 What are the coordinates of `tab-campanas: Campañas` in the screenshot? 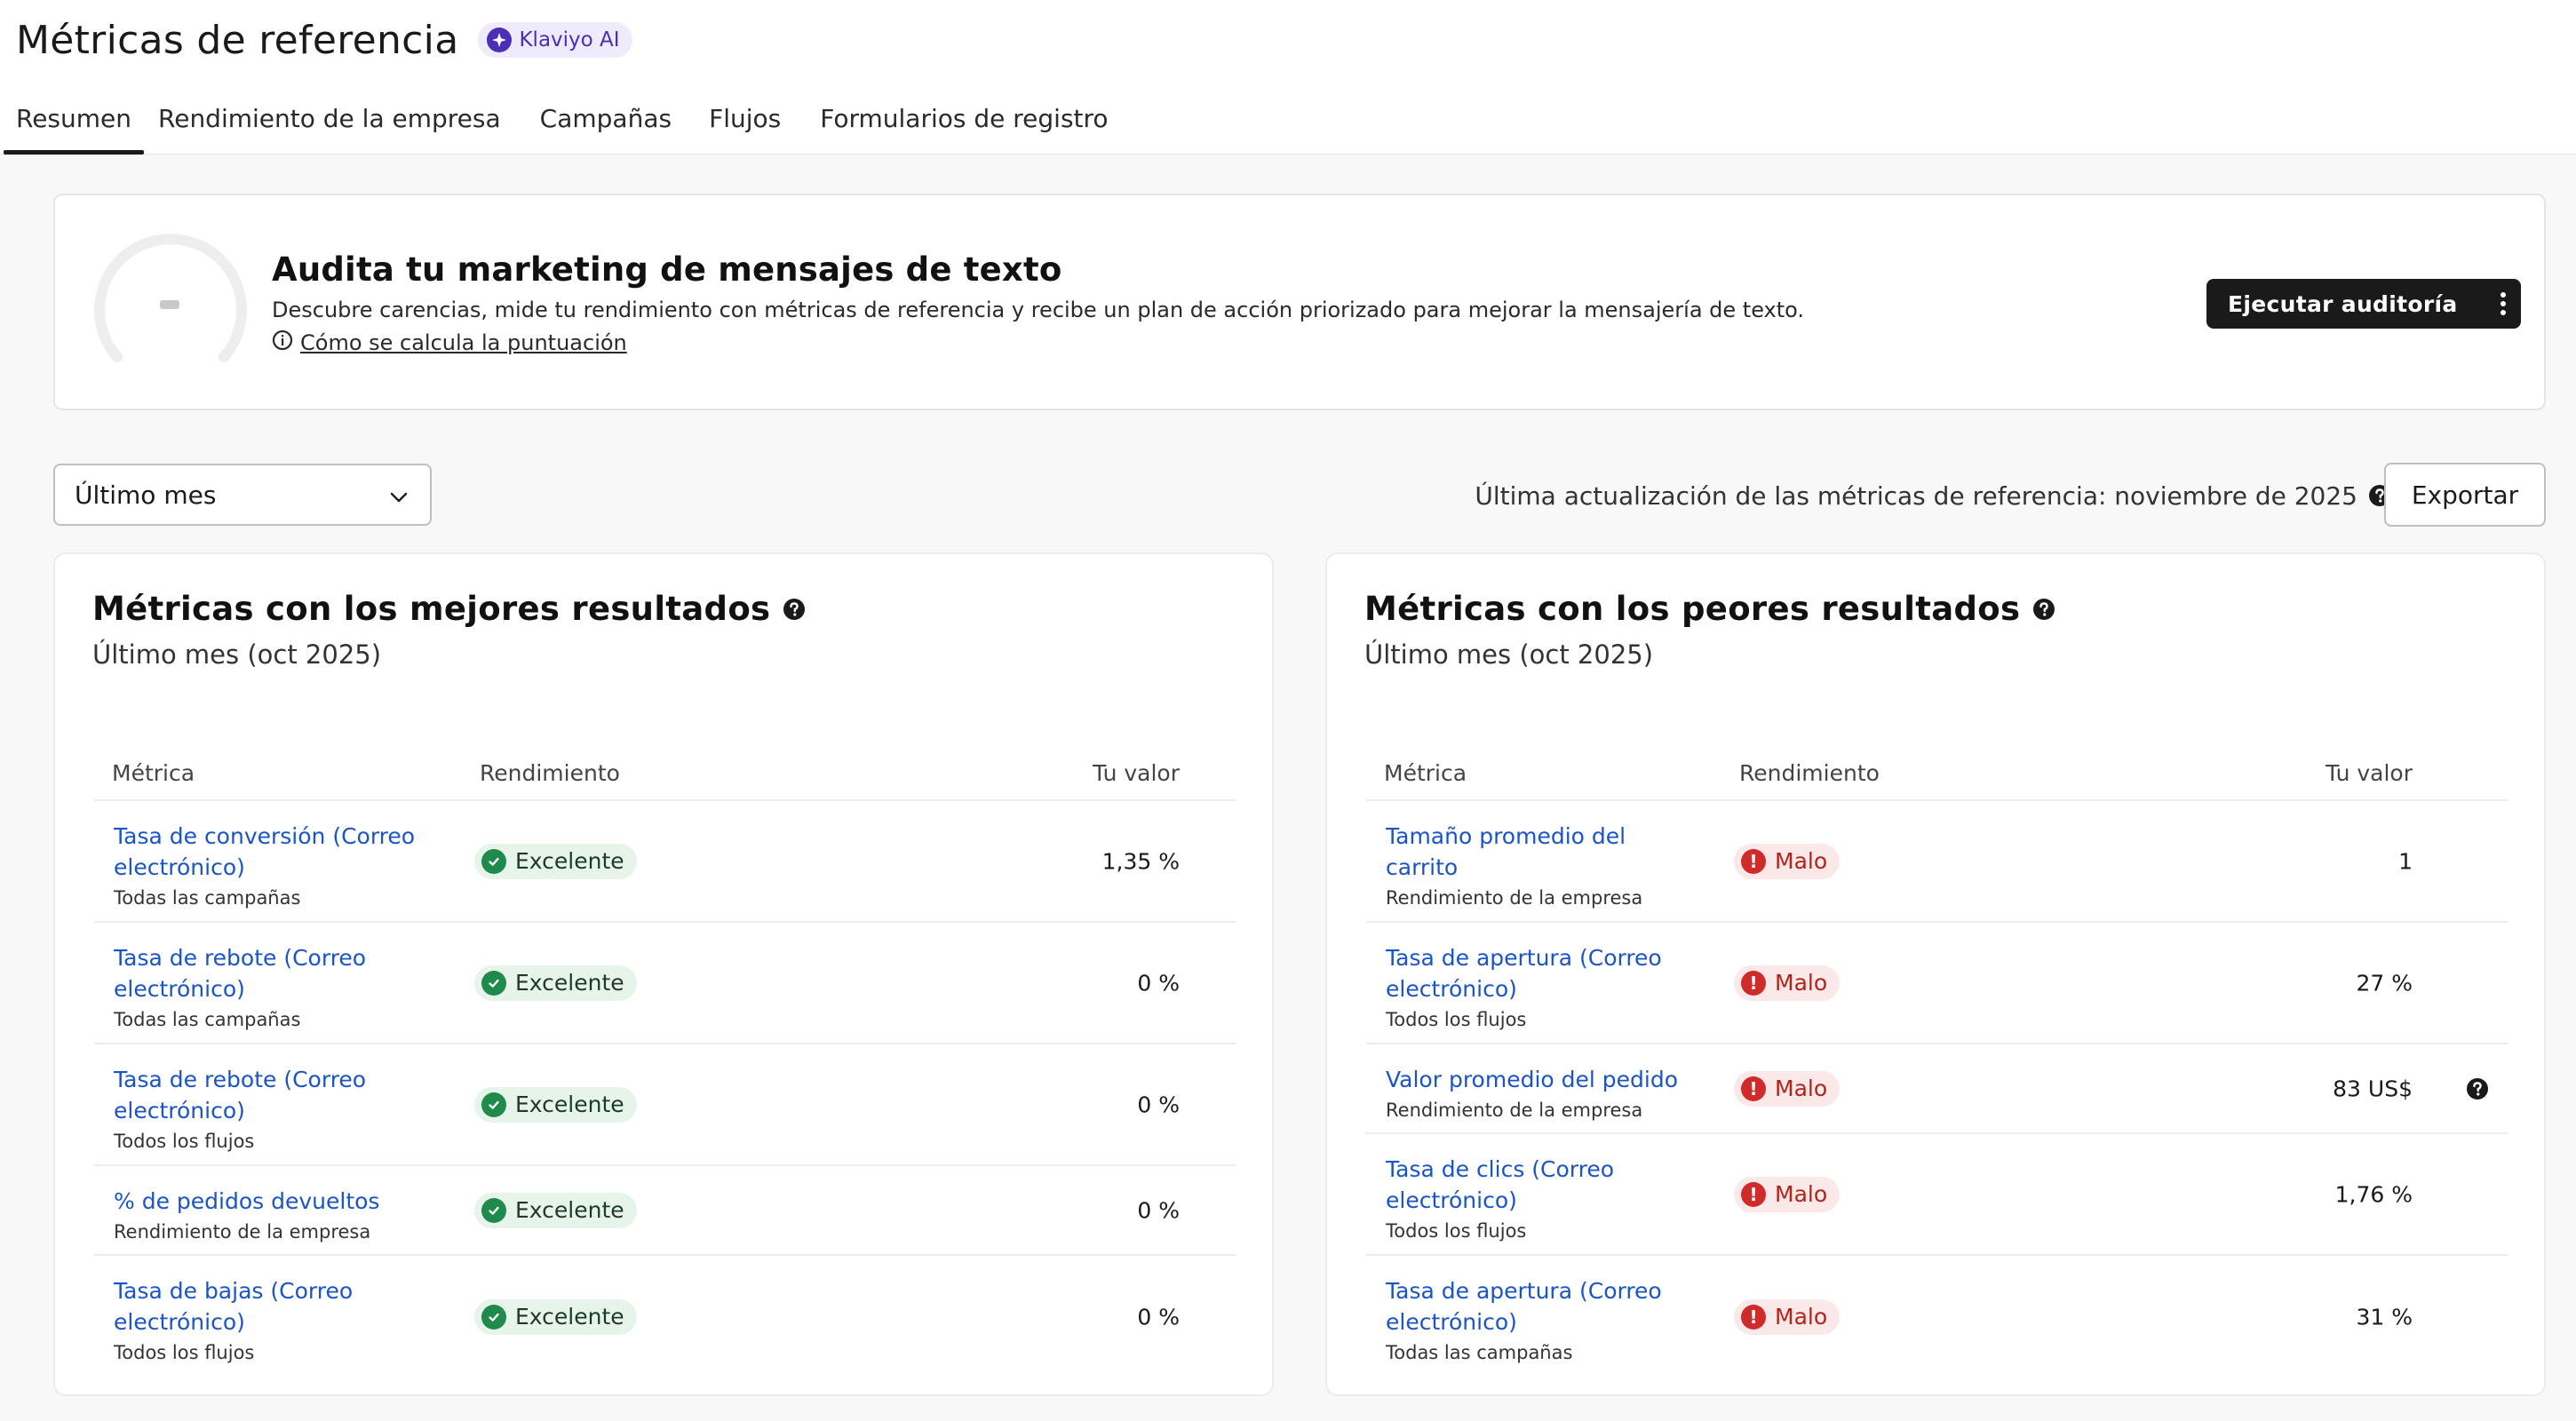 It's located at (606, 118).